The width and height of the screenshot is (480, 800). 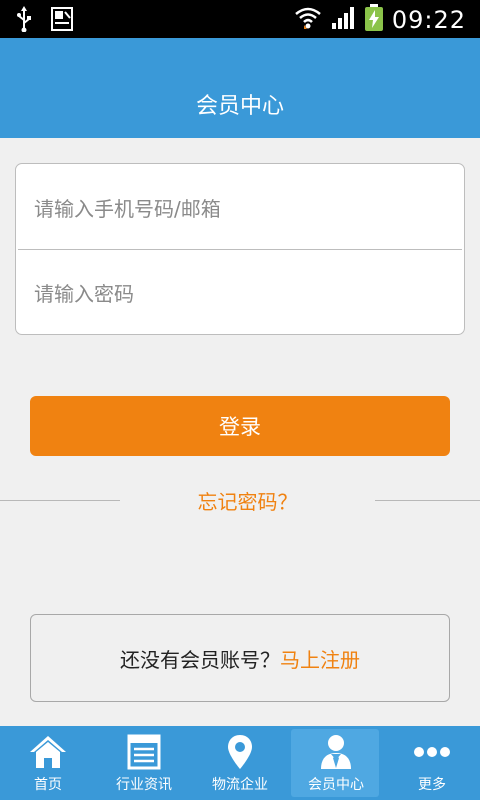 I want to click on divider-right, so click(x=427, y=500).